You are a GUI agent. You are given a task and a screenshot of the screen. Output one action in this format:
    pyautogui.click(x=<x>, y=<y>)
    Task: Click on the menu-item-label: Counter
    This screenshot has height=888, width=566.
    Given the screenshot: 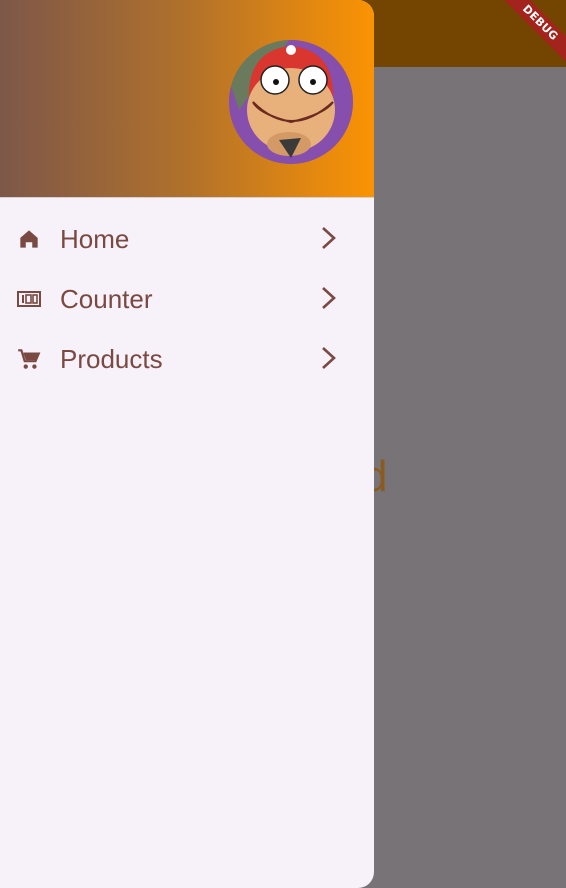 What is the action you would take?
    pyautogui.click(x=106, y=299)
    